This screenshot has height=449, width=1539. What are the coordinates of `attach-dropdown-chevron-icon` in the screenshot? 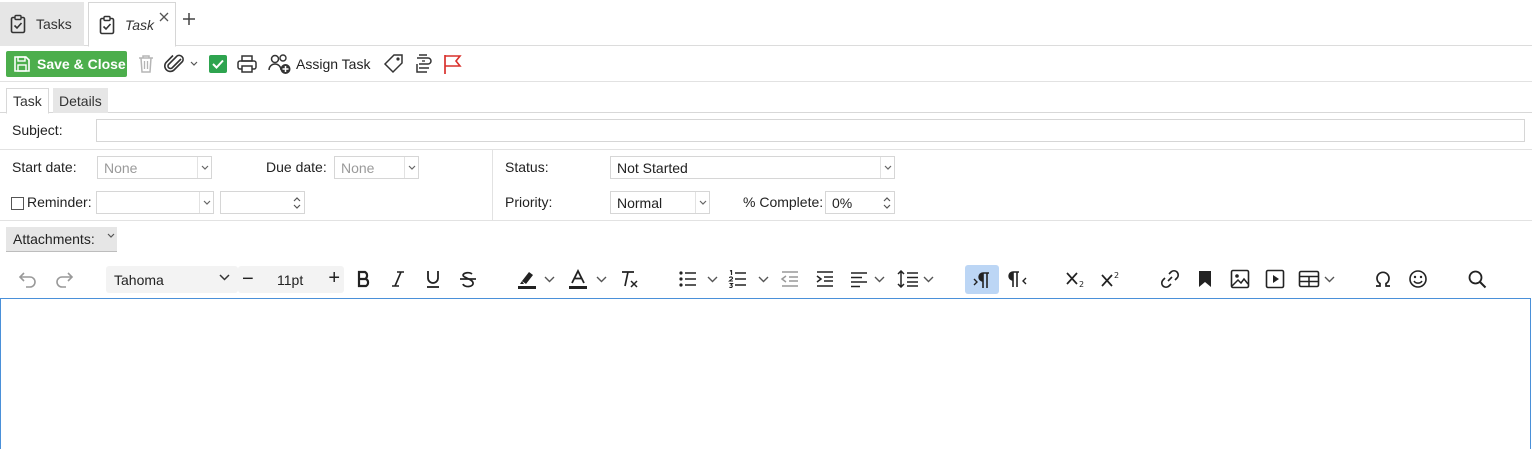 It's located at (194, 64).